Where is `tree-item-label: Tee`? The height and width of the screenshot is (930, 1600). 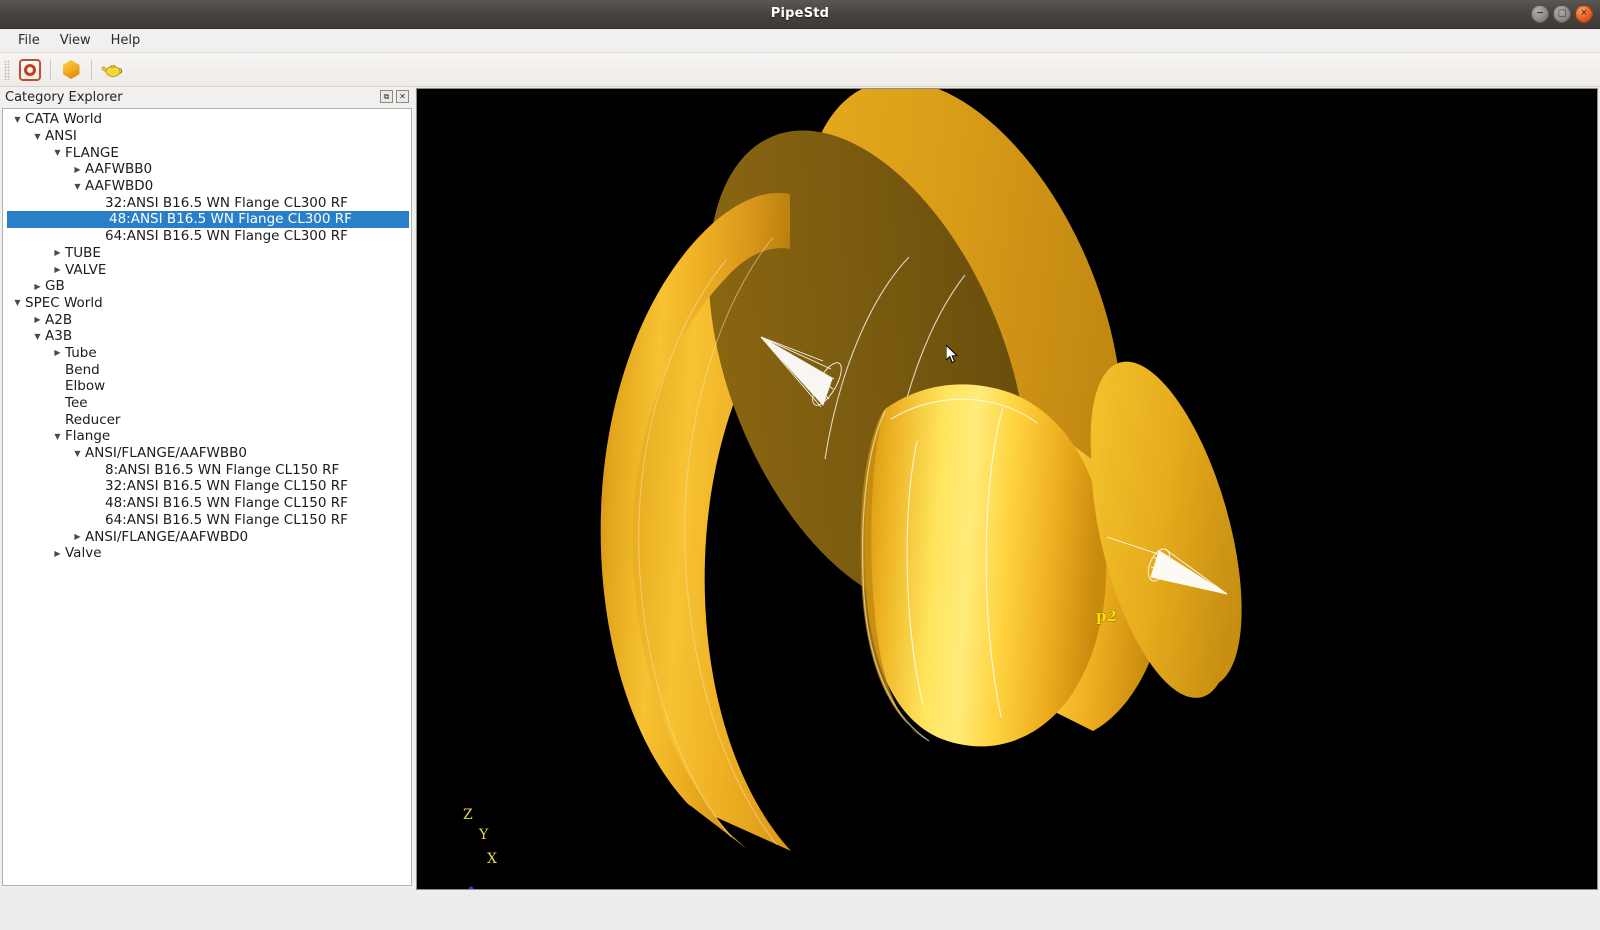
tree-item-label: Tee is located at coordinates (76, 403).